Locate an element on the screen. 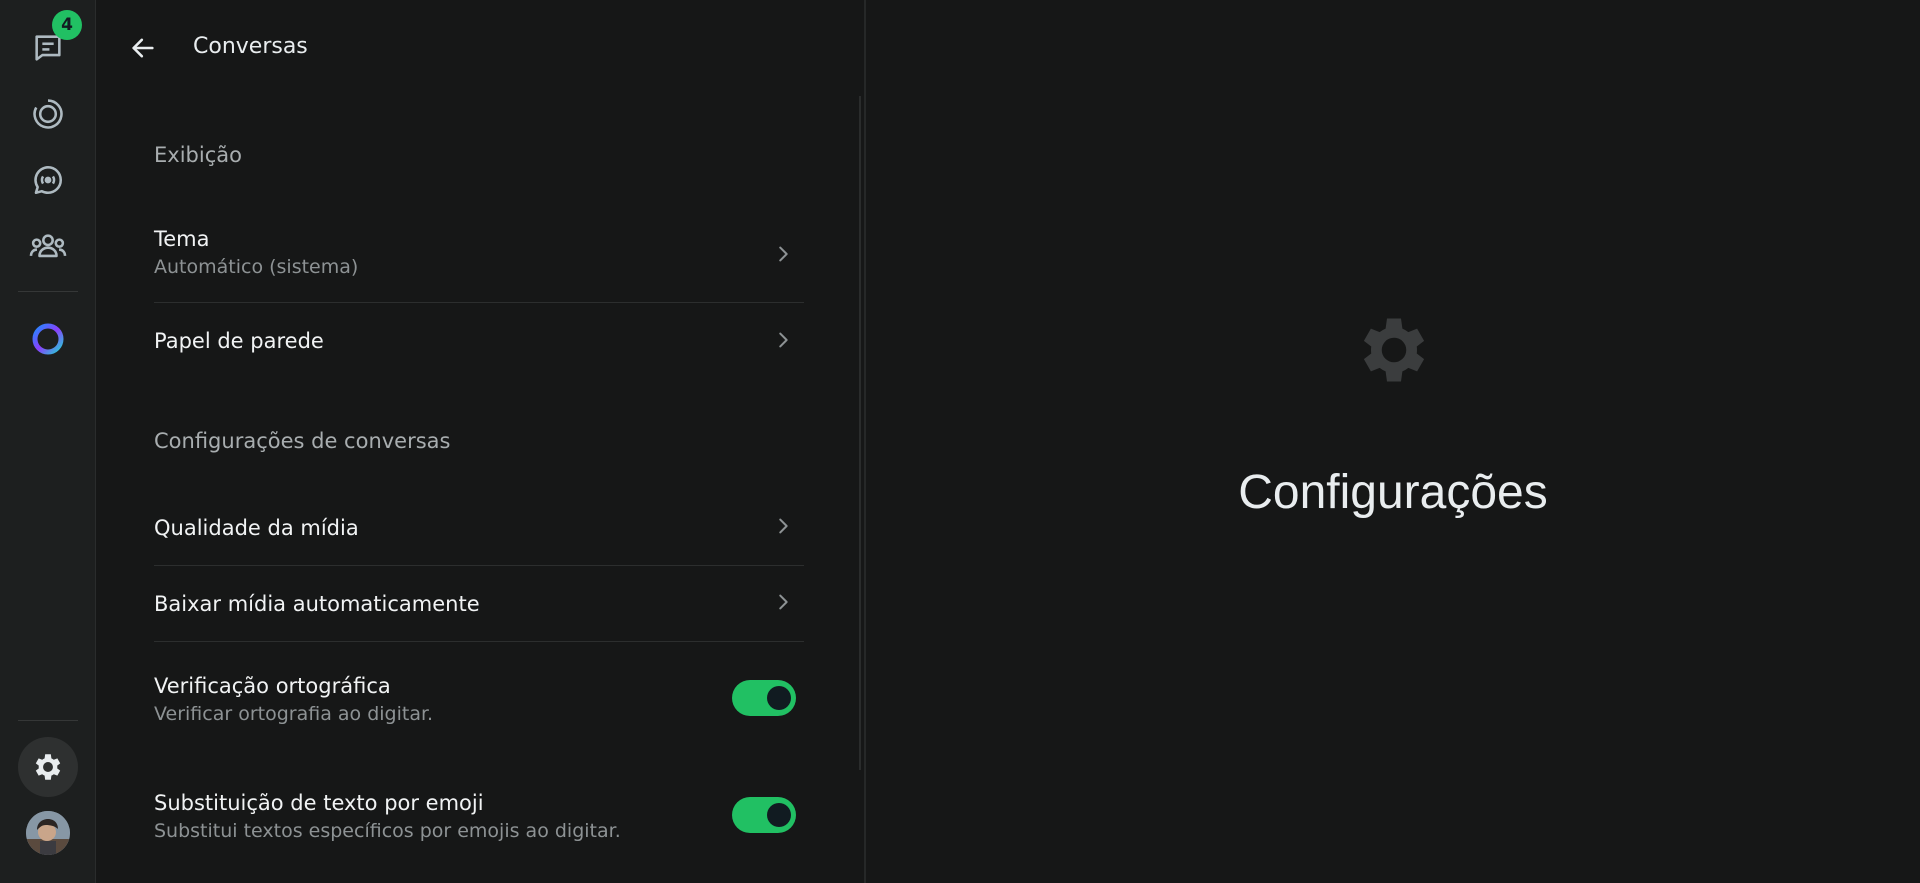 The image size is (1920, 883). arrow-left-icon is located at coordinates (143, 48).